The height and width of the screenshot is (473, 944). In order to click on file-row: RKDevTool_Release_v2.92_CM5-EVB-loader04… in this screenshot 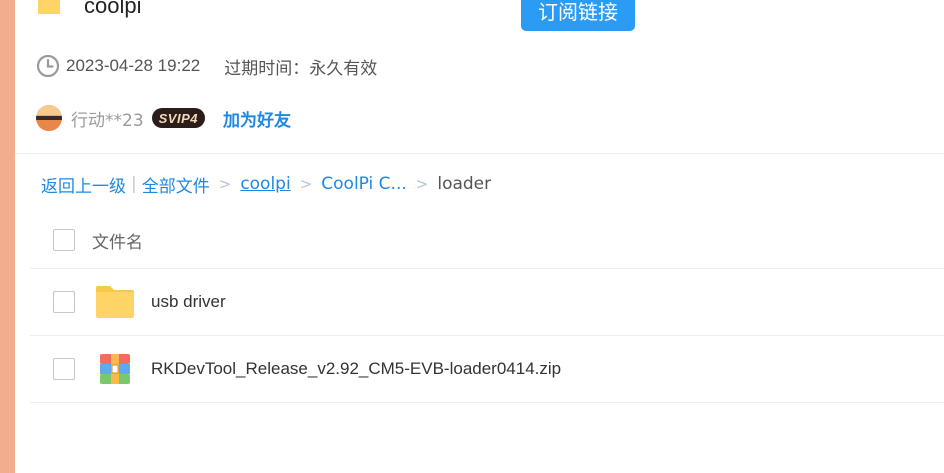, I will do `click(487, 369)`.